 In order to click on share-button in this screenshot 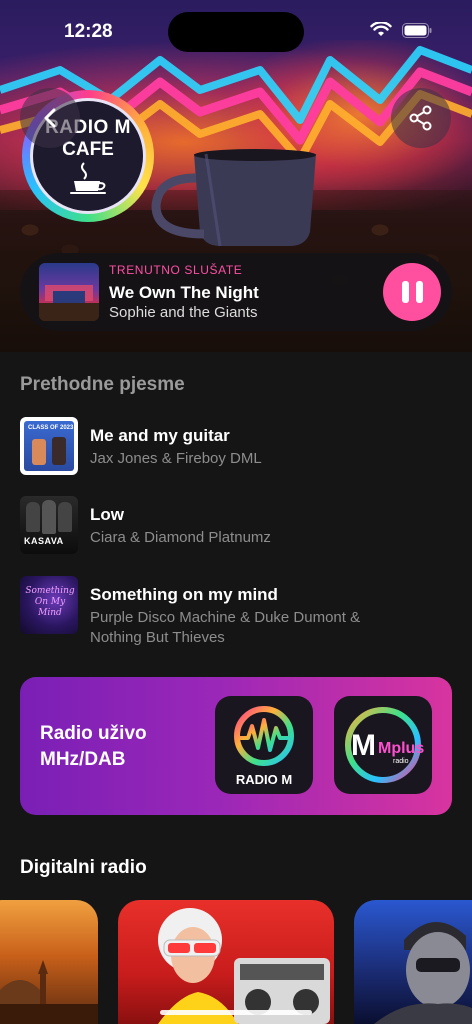, I will do `click(421, 118)`.